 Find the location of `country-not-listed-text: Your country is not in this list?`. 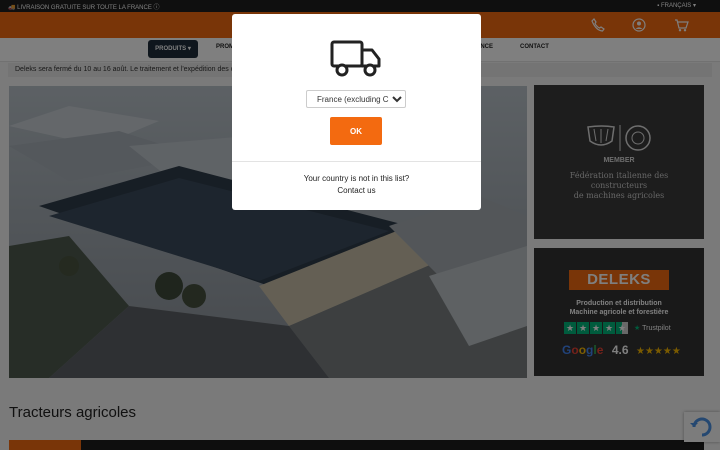

country-not-listed-text: Your country is not in this list? is located at coordinates (356, 178).